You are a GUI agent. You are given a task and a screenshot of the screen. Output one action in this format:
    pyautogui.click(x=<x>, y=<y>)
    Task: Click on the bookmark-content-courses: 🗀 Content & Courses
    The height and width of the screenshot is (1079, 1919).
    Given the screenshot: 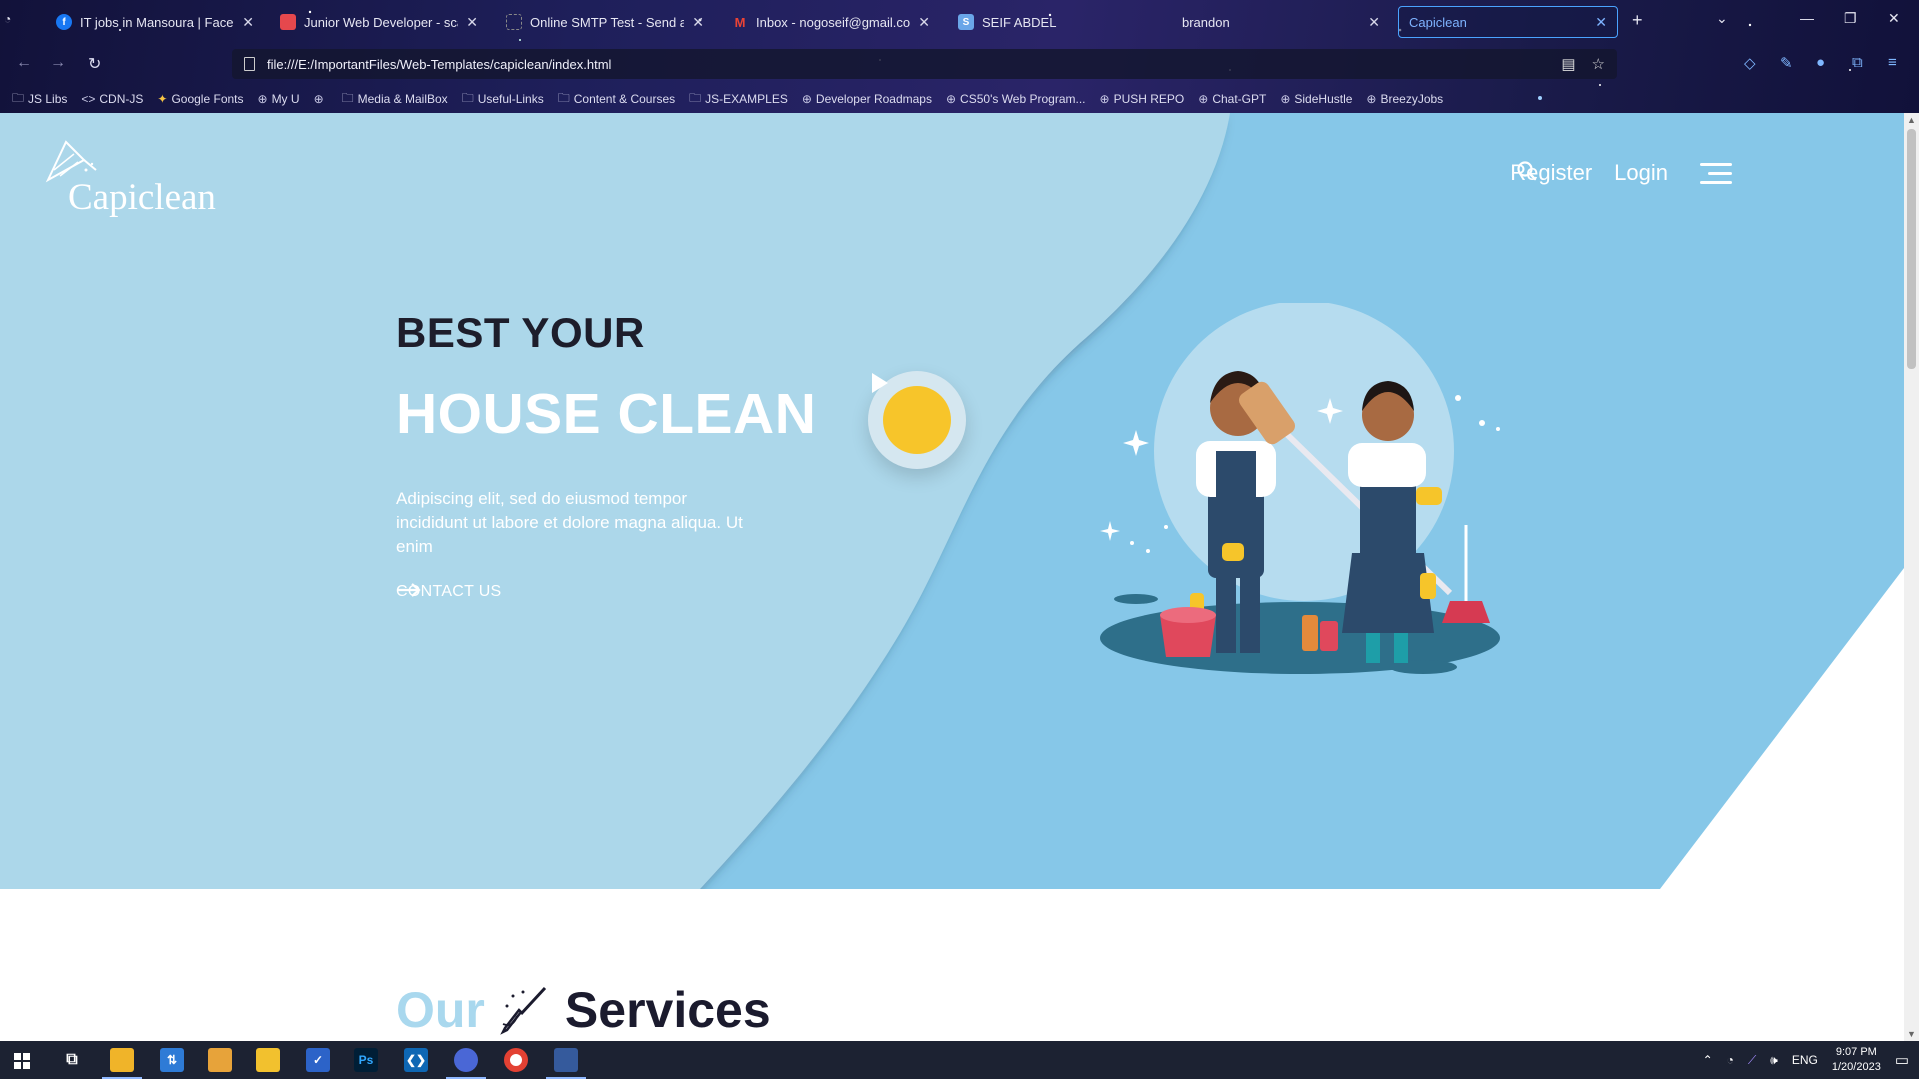 What is the action you would take?
    pyautogui.click(x=616, y=99)
    